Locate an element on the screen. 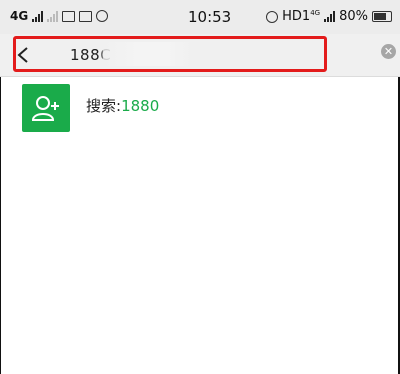 The width and height of the screenshot is (400, 374). status-left: 4G is located at coordinates (59, 16).